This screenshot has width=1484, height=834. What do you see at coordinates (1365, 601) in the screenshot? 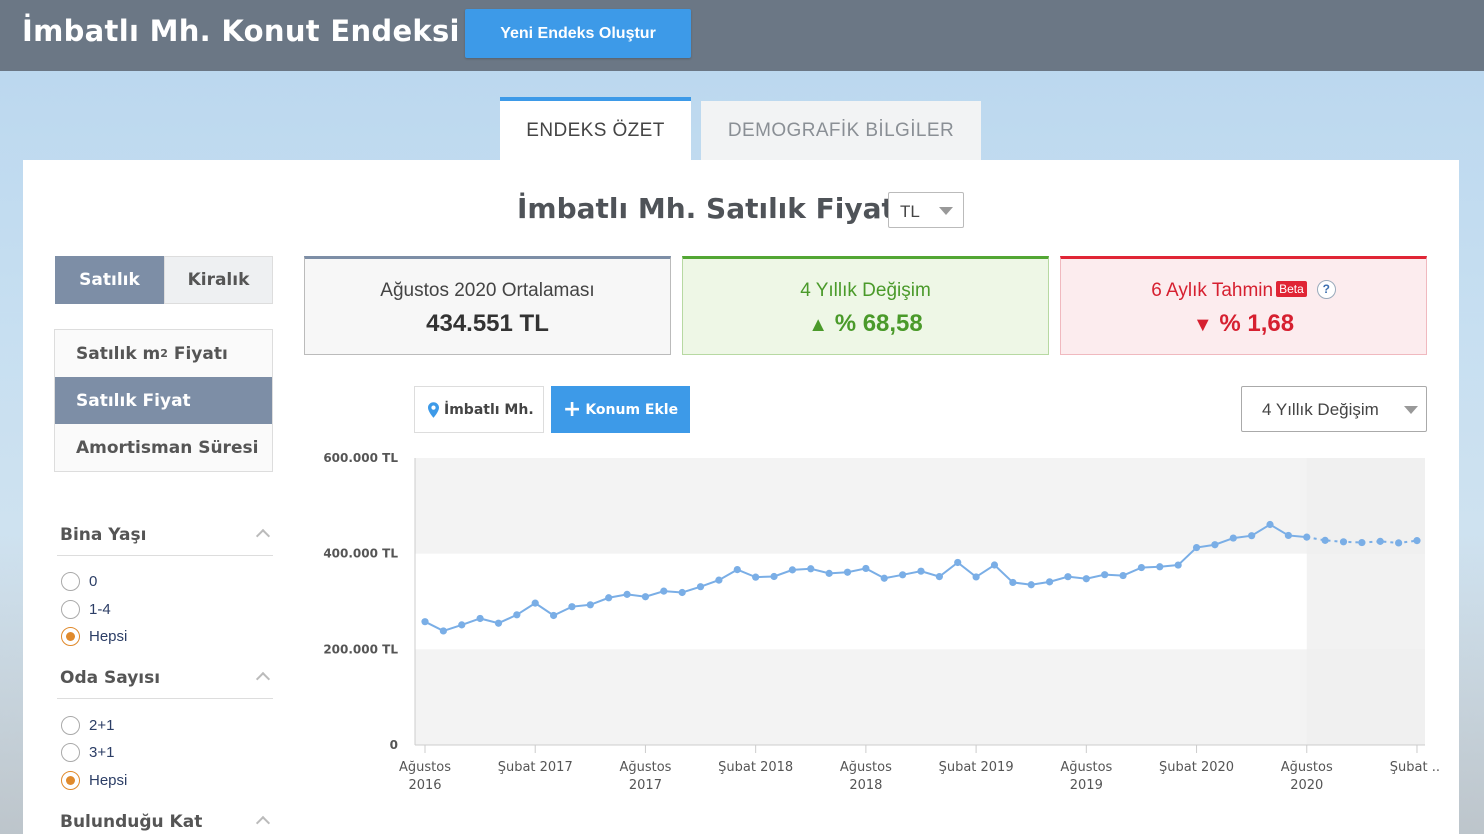
I see `forecast-region` at bounding box center [1365, 601].